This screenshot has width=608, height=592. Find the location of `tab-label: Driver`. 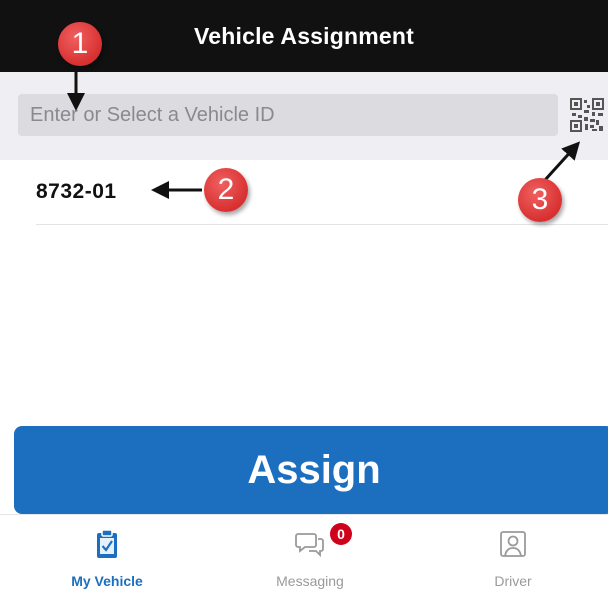

tab-label: Driver is located at coordinates (513, 581).